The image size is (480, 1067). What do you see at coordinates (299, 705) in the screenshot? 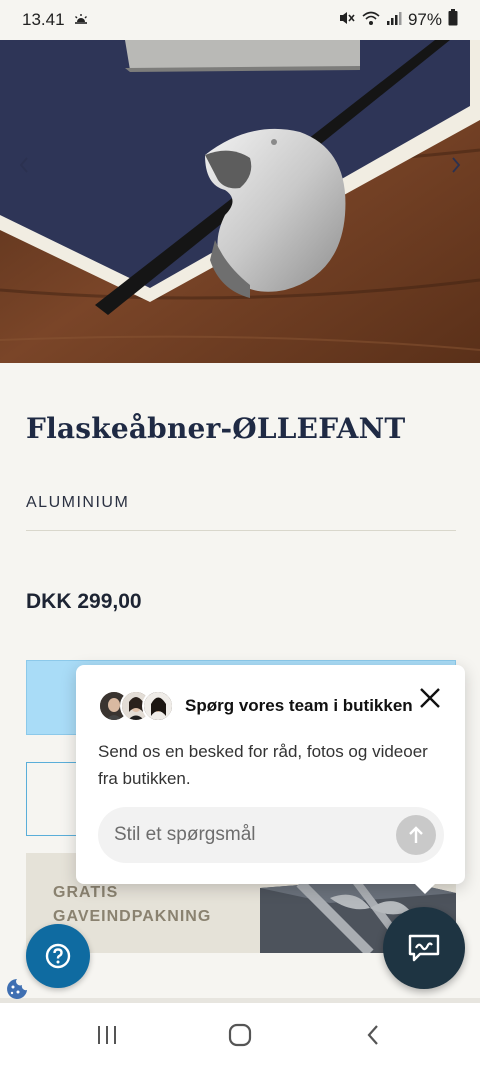
I see `chat-title: Spørg vores team i butikken` at bounding box center [299, 705].